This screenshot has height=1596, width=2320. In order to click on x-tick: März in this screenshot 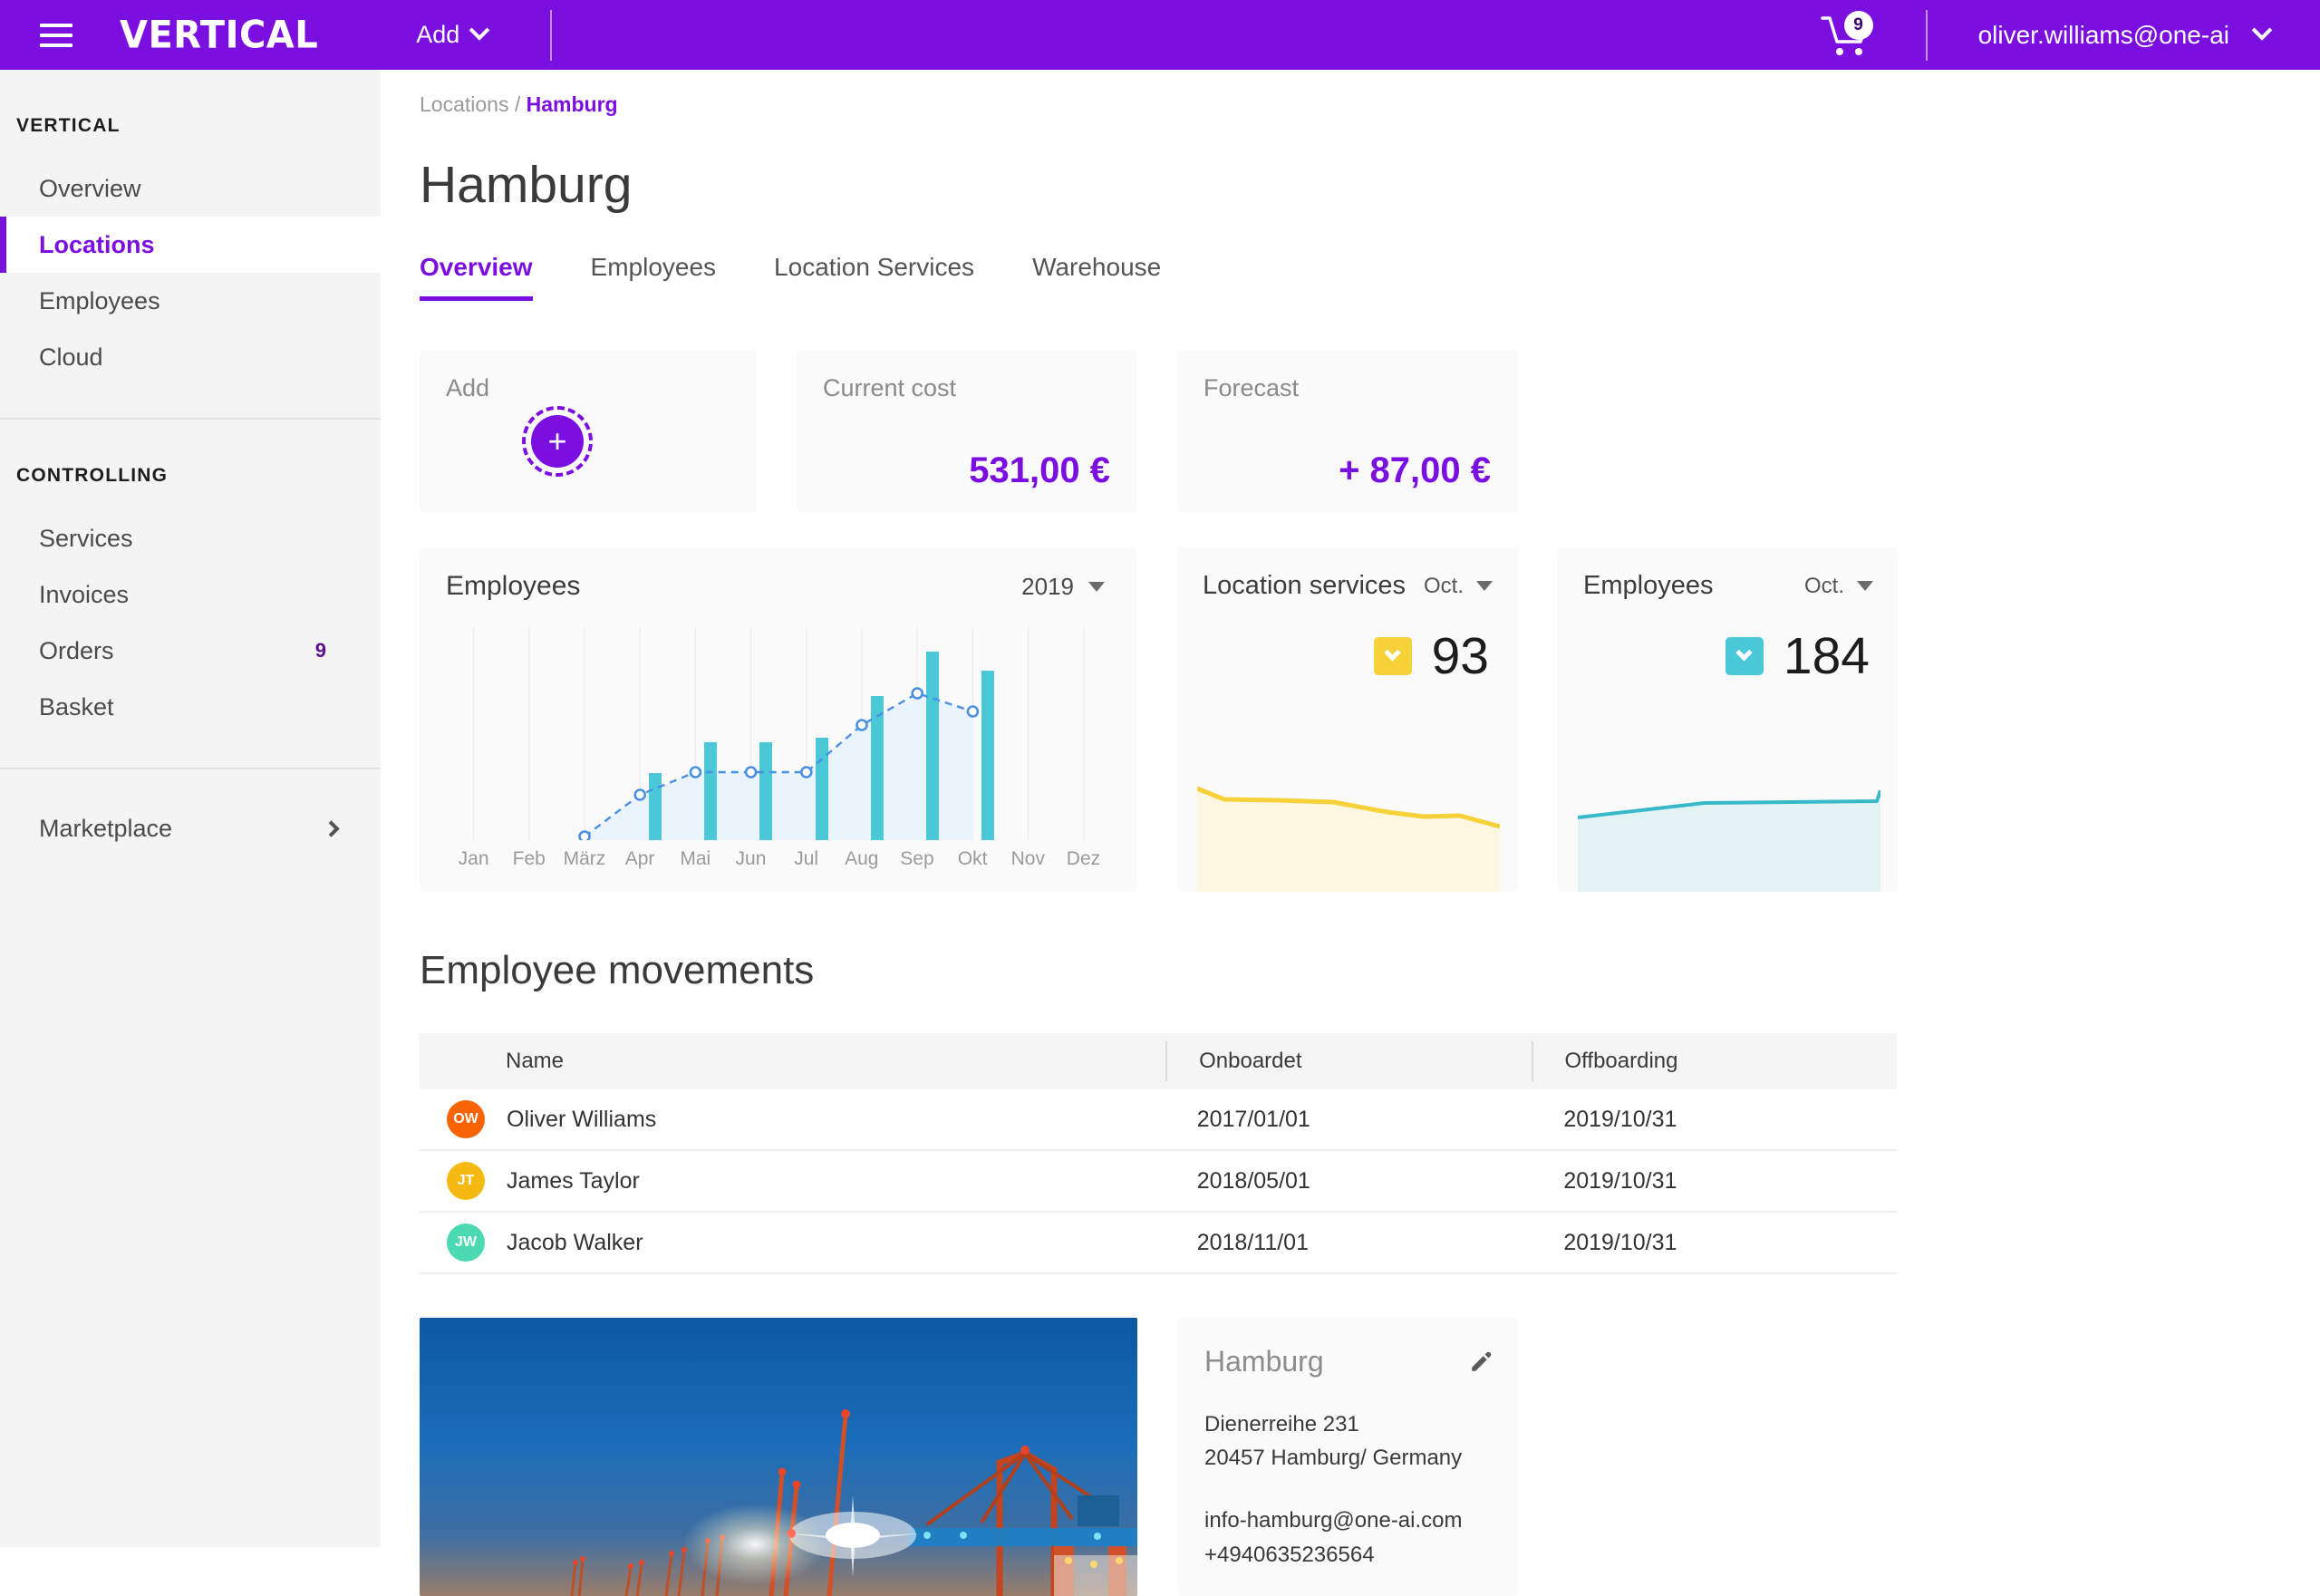, I will do `click(584, 858)`.